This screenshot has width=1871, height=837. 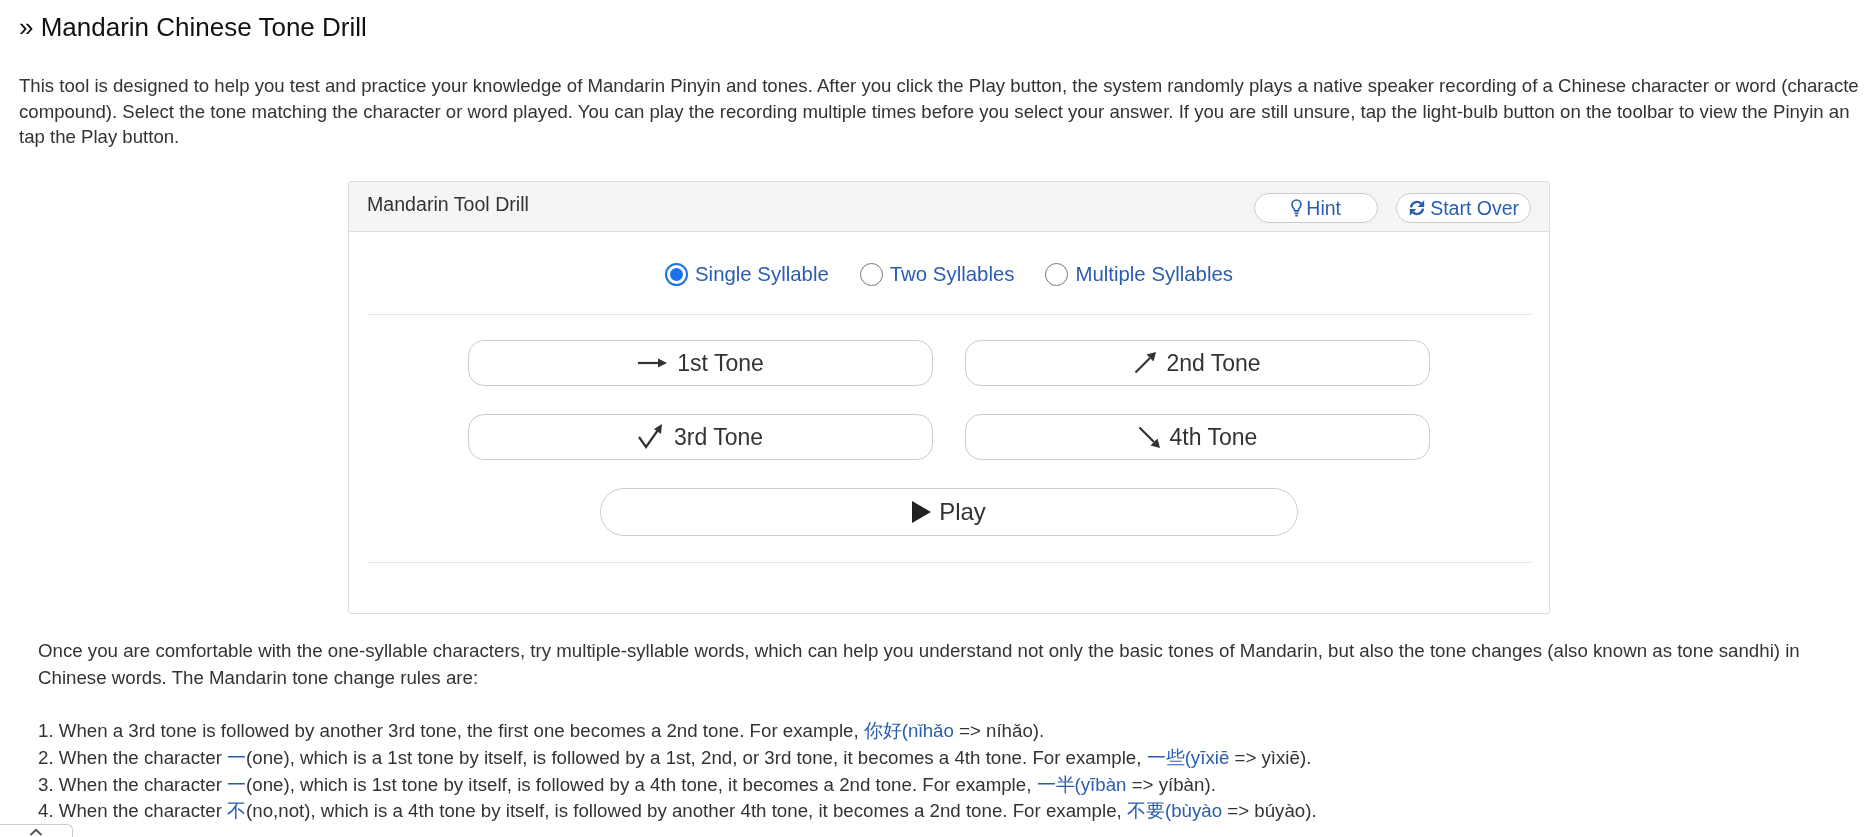 What do you see at coordinates (908, 731) in the screenshot?
I see `chinese-word-link: 你好(nǐhǎo` at bounding box center [908, 731].